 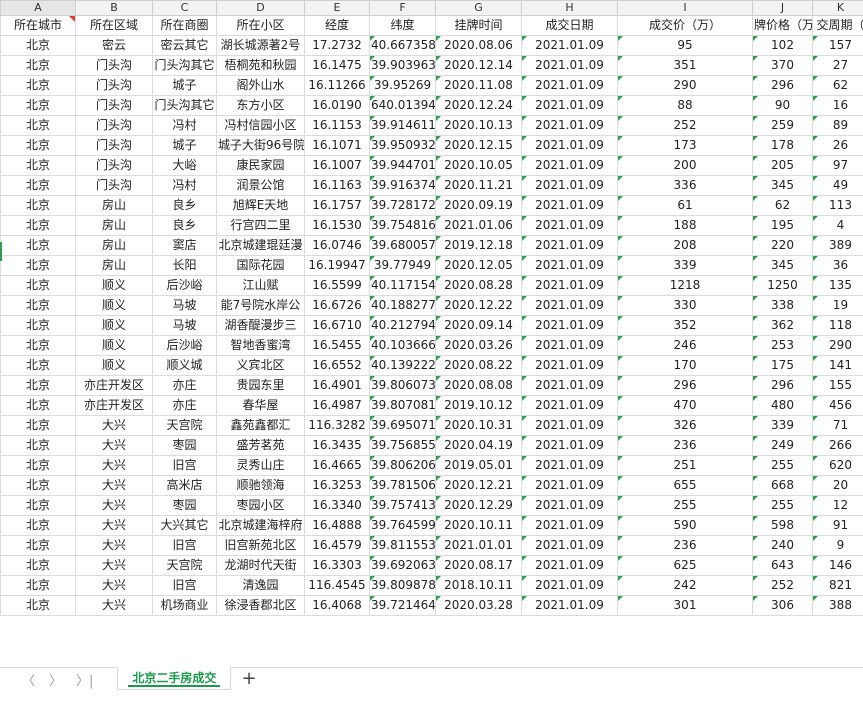 What do you see at coordinates (479, 326) in the screenshot?
I see `table-cell: 2020.09.14` at bounding box center [479, 326].